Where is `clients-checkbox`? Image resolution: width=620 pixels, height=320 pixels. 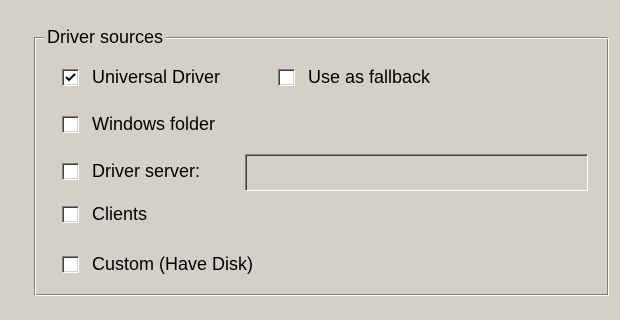 clients-checkbox is located at coordinates (70, 214).